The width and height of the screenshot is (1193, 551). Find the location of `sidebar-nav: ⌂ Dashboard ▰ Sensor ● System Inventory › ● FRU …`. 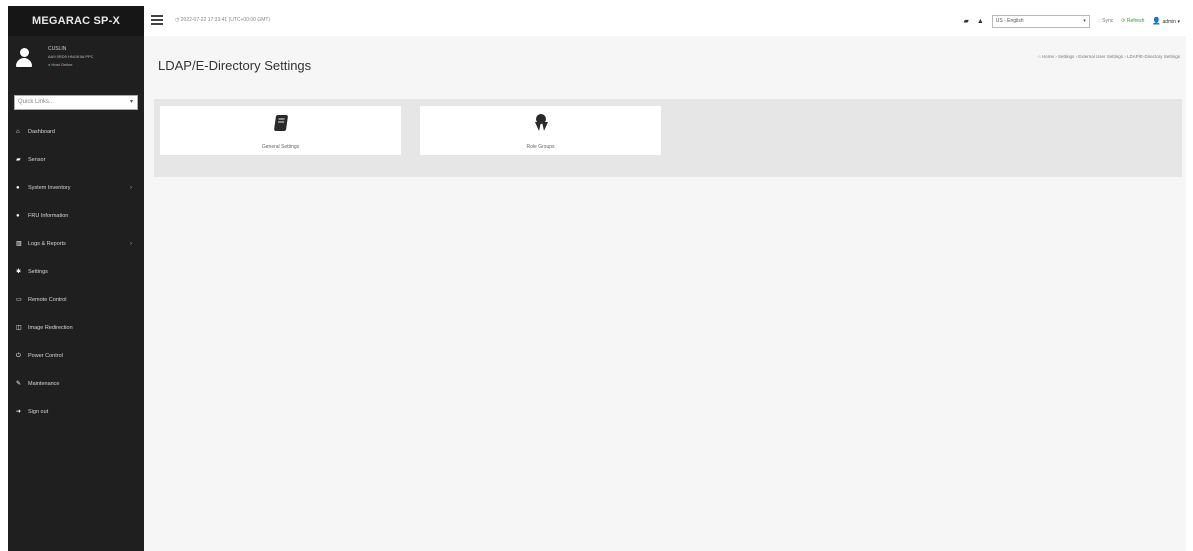

sidebar-nav: ⌂ Dashboard ▰ Sensor ● System Inventory › ● FRU … is located at coordinates (76, 272).